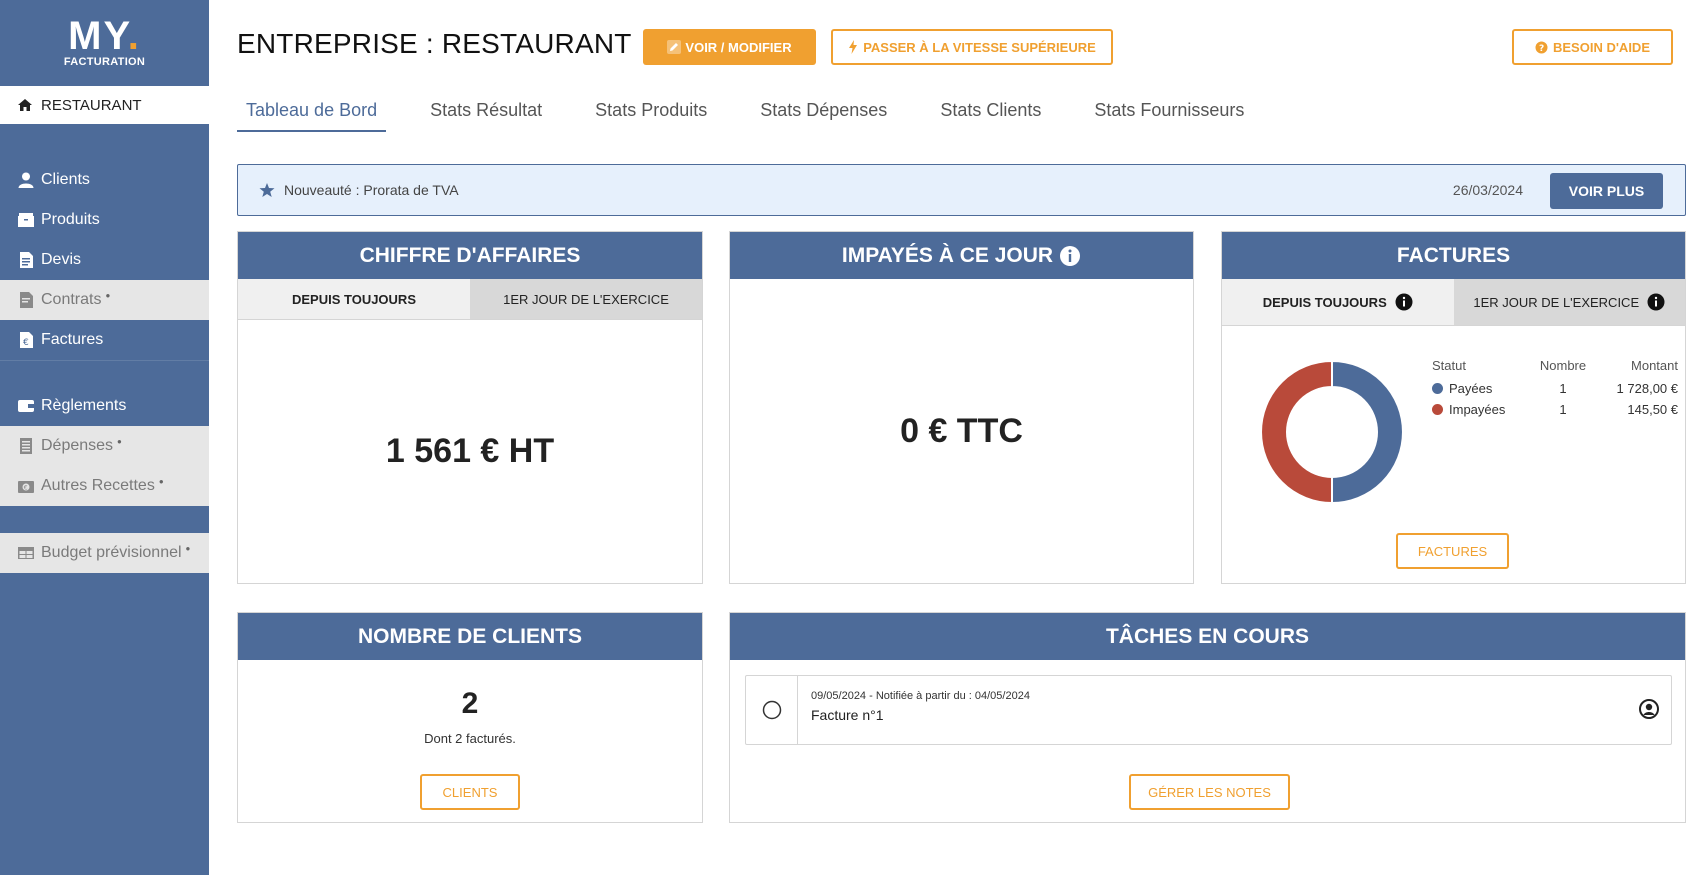 The width and height of the screenshot is (1703, 875). I want to click on logo-subtitle: FACTURATION, so click(104, 62).